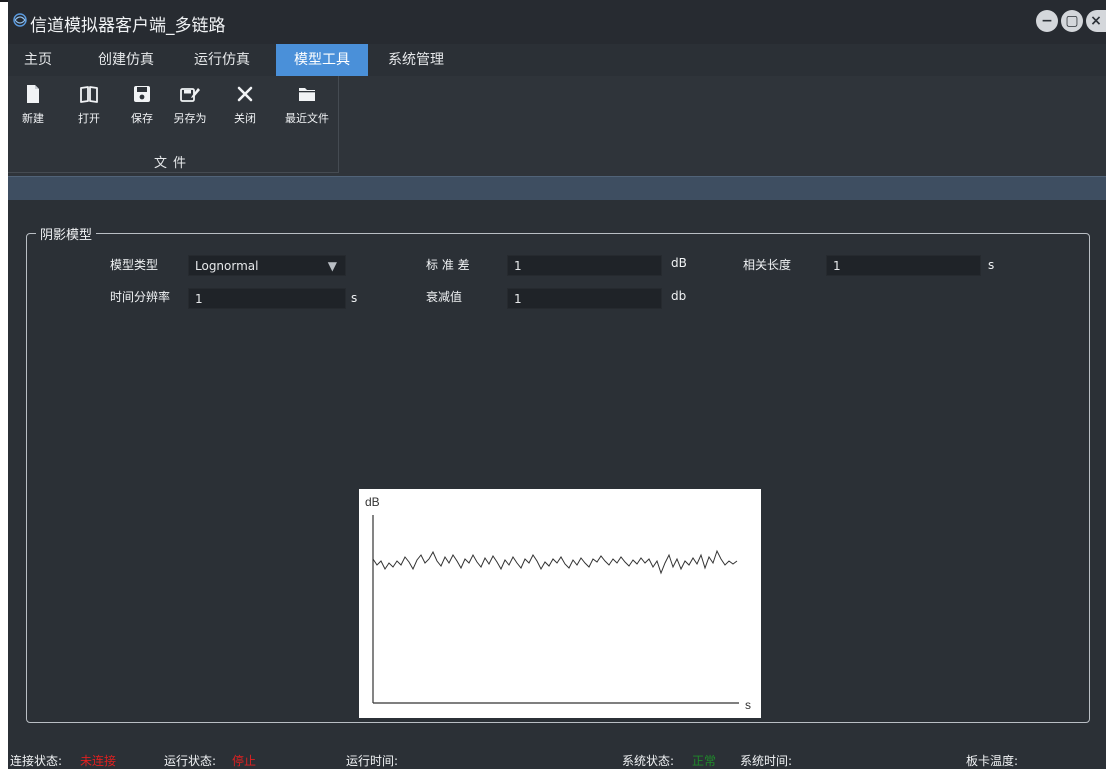 This screenshot has width=1106, height=769. I want to click on save-as-icon, so click(190, 95).